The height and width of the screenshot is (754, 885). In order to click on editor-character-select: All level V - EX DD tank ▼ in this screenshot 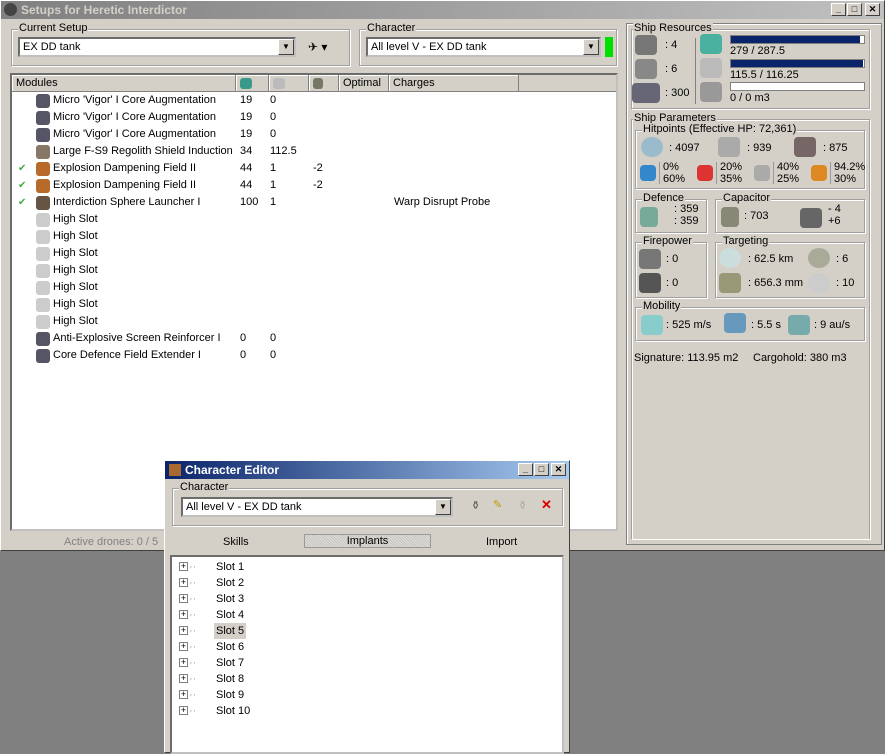, I will do `click(317, 507)`.